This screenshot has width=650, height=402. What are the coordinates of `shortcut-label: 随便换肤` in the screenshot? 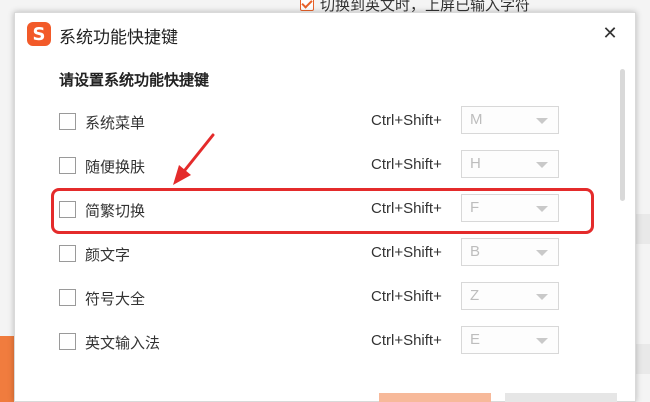 It's located at (115, 167).